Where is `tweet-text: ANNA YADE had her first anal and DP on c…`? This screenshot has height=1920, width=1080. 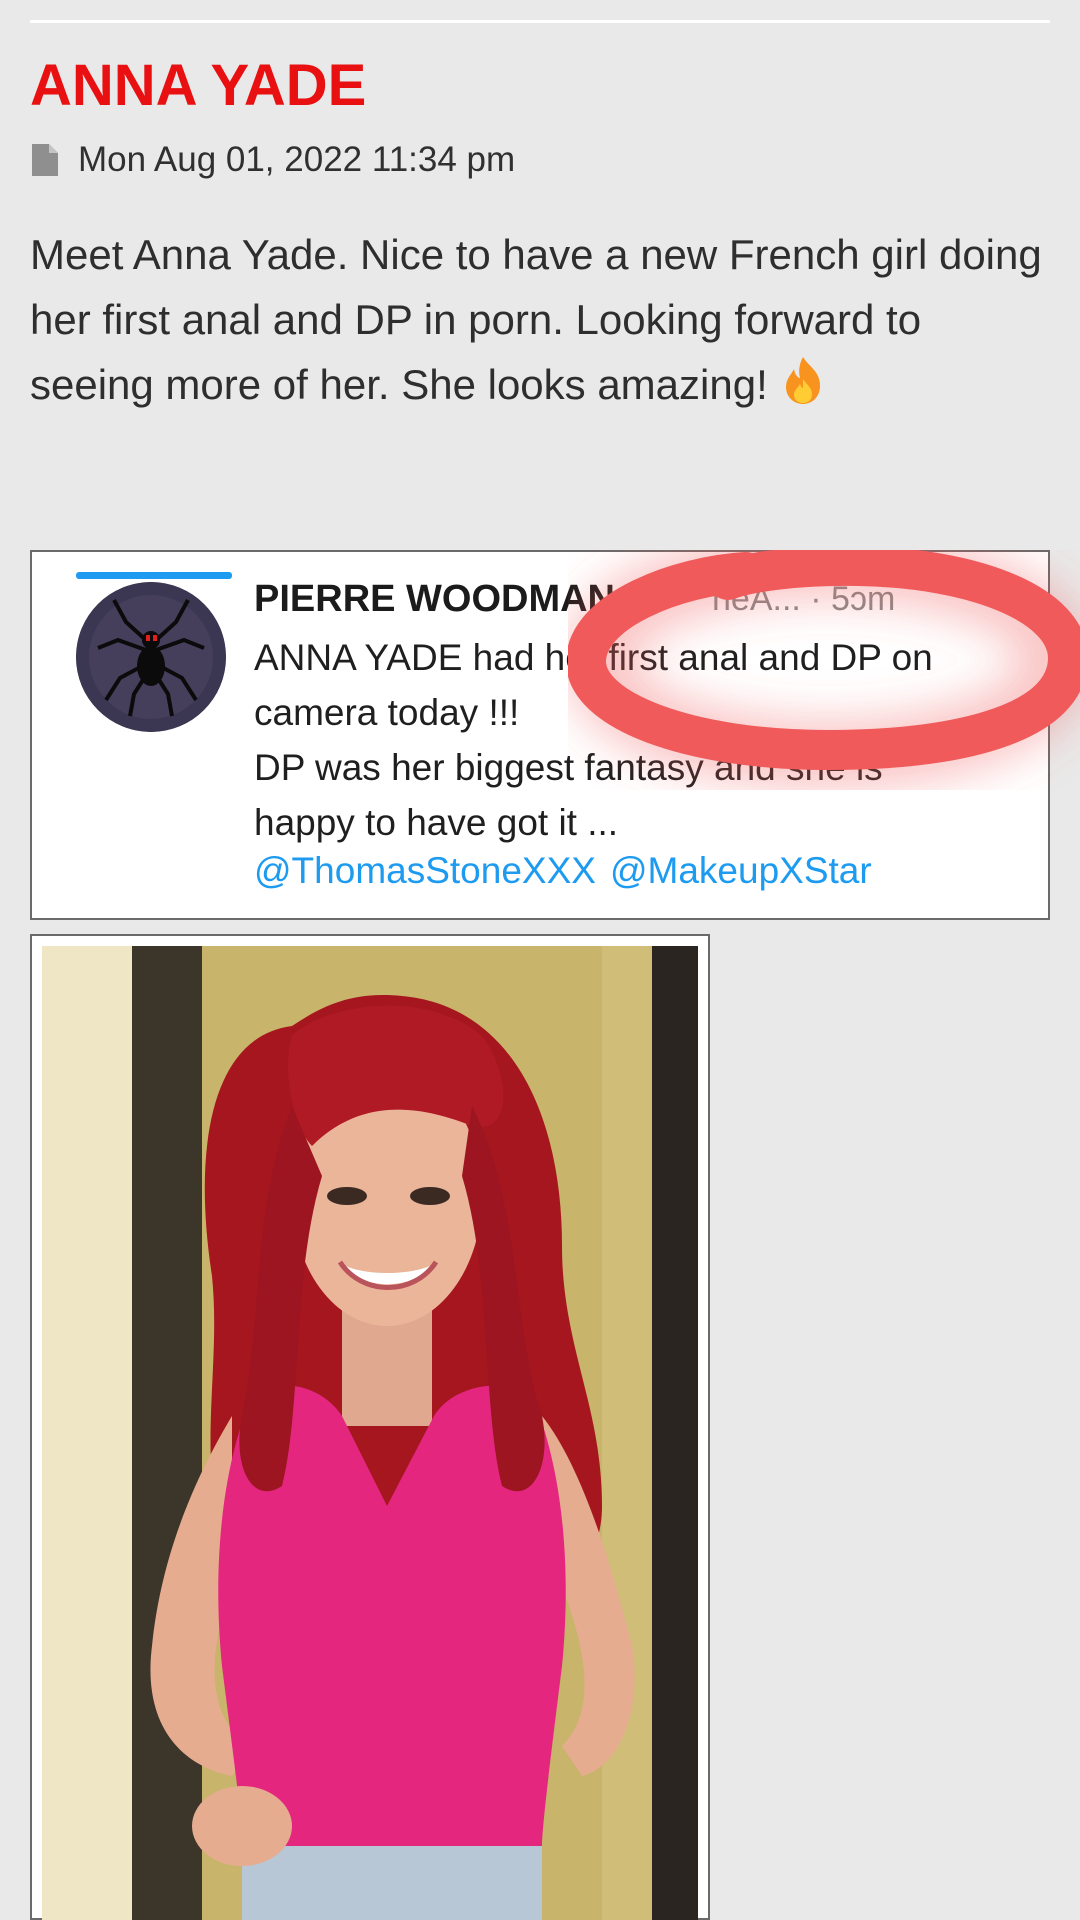 tweet-text: ANNA YADE had her first anal and DP on c… is located at coordinates (649, 740).